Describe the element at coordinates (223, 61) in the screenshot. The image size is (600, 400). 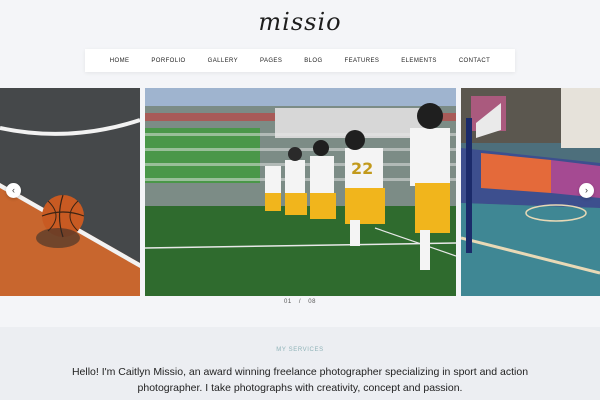
I see `nav-item-gallery: GALLERY` at that location.